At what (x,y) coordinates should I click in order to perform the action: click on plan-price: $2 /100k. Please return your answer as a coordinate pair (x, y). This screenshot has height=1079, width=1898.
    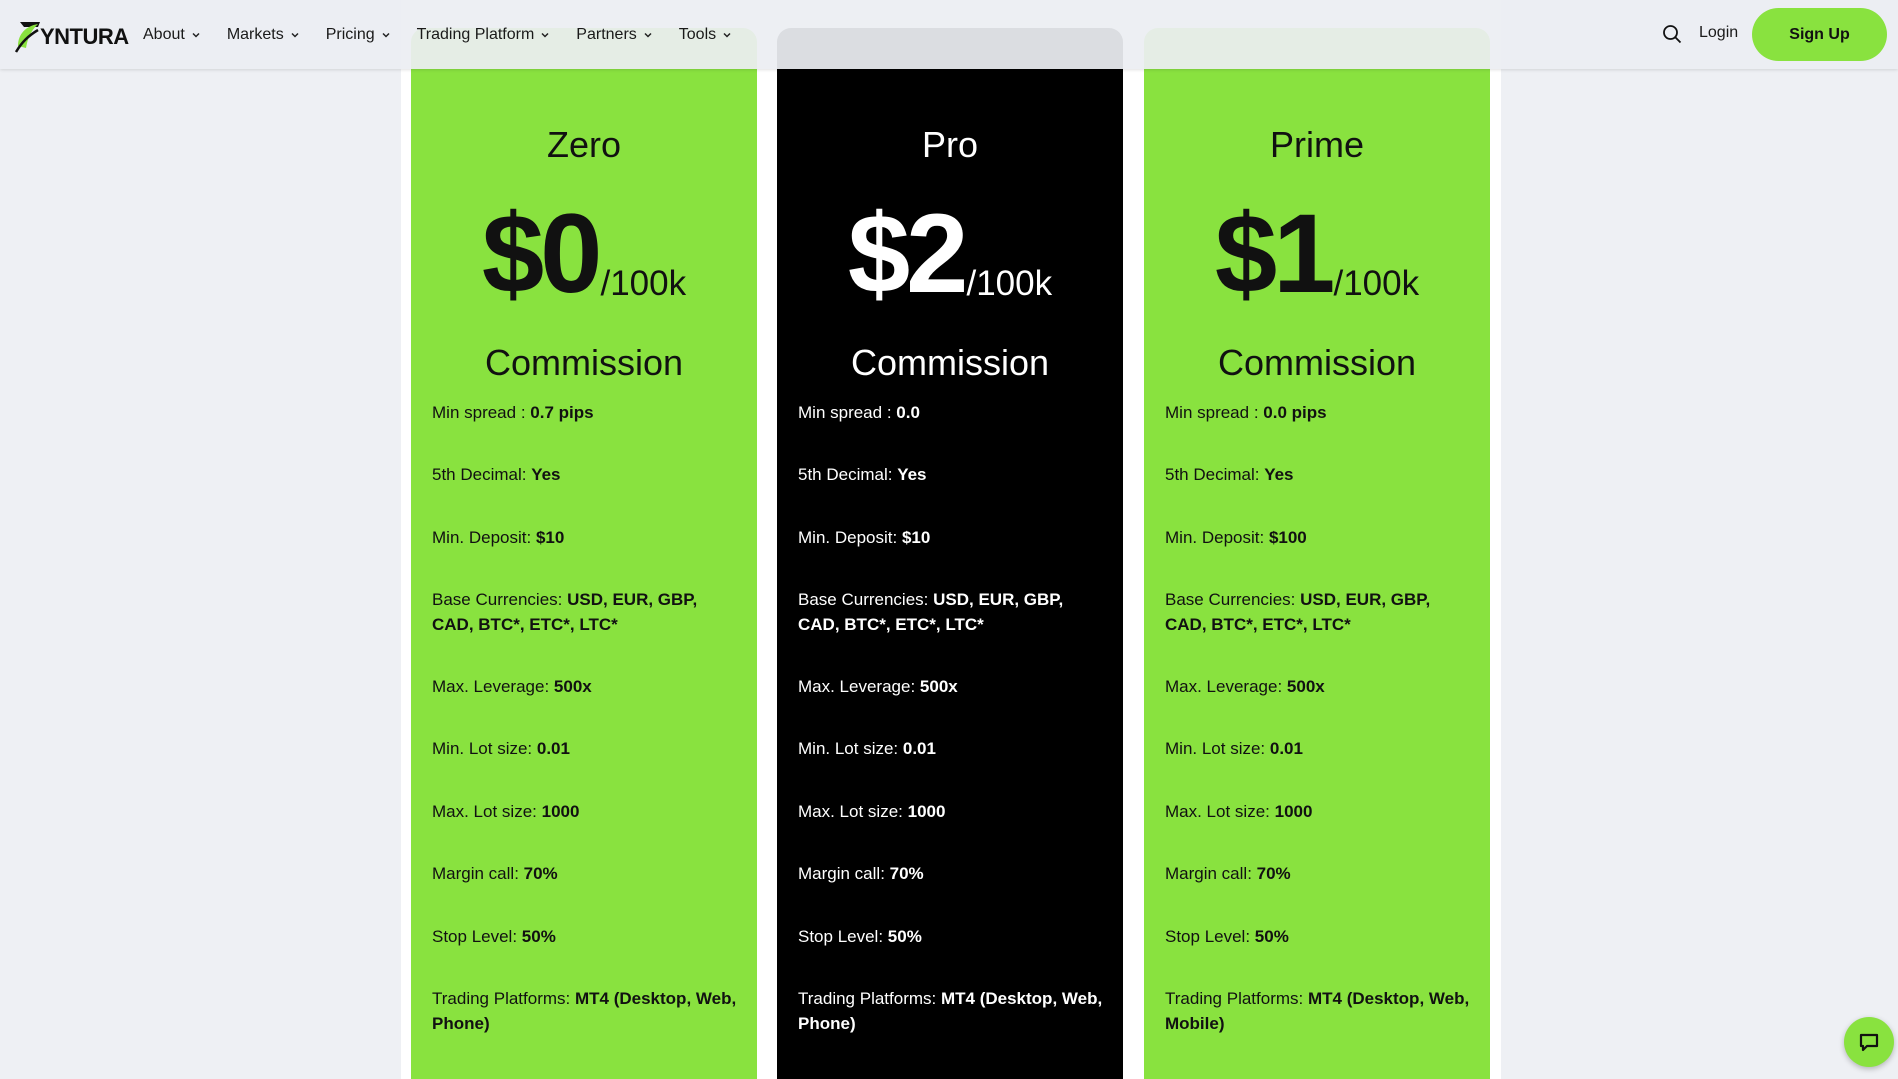
    Looking at the image, I should click on (950, 254).